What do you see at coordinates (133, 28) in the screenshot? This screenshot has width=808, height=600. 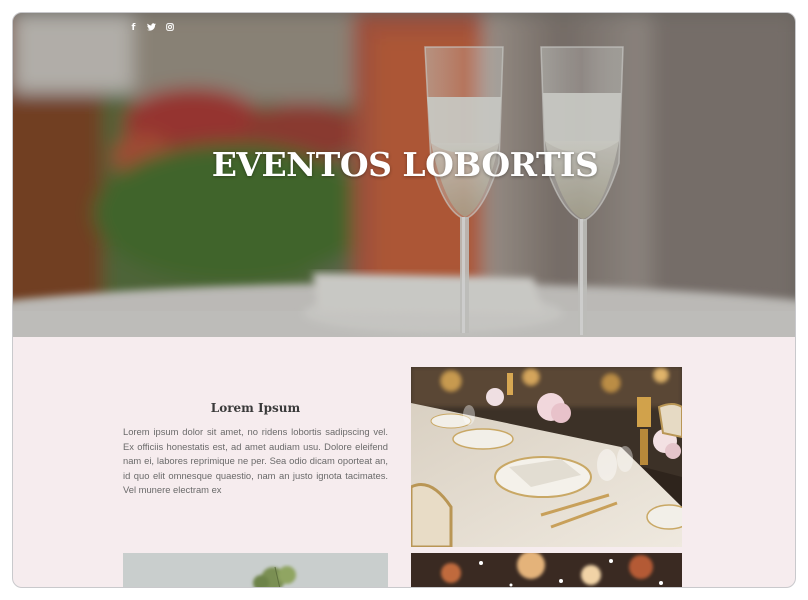 I see `facebook-icon: f` at bounding box center [133, 28].